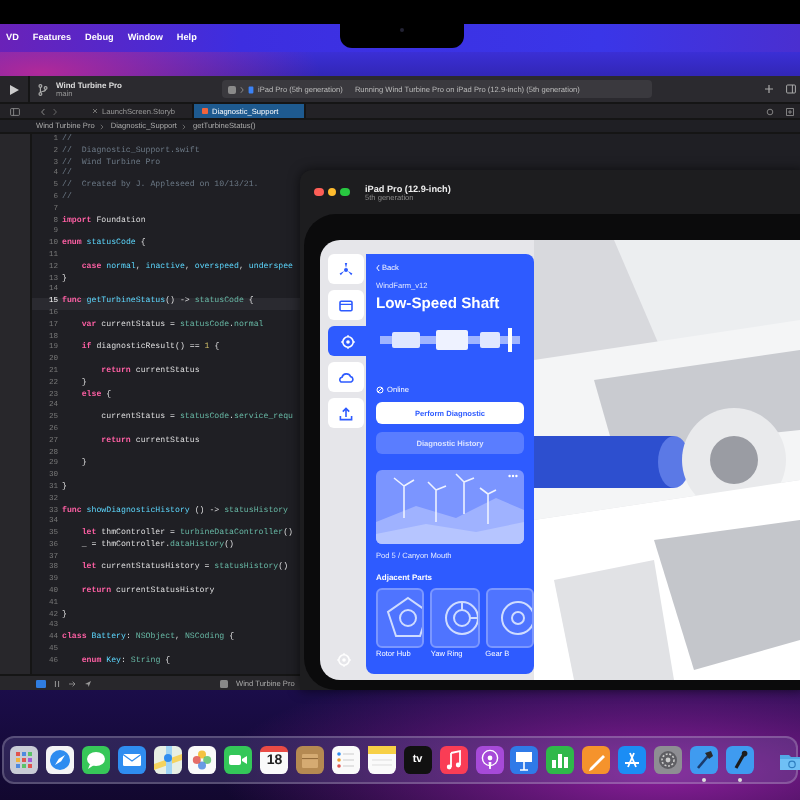 This screenshot has width=800, height=800. I want to click on fan-icon, so click(346, 269).